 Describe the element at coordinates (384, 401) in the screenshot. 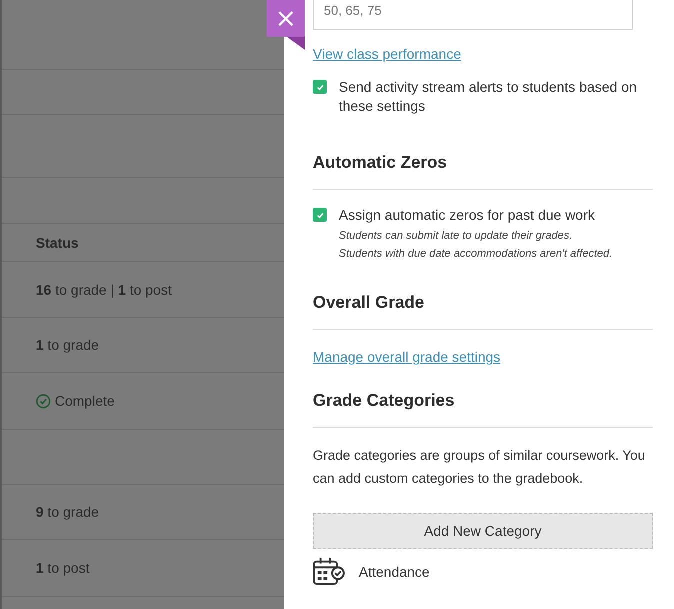

I see `section-heading: Grade Categories` at that location.